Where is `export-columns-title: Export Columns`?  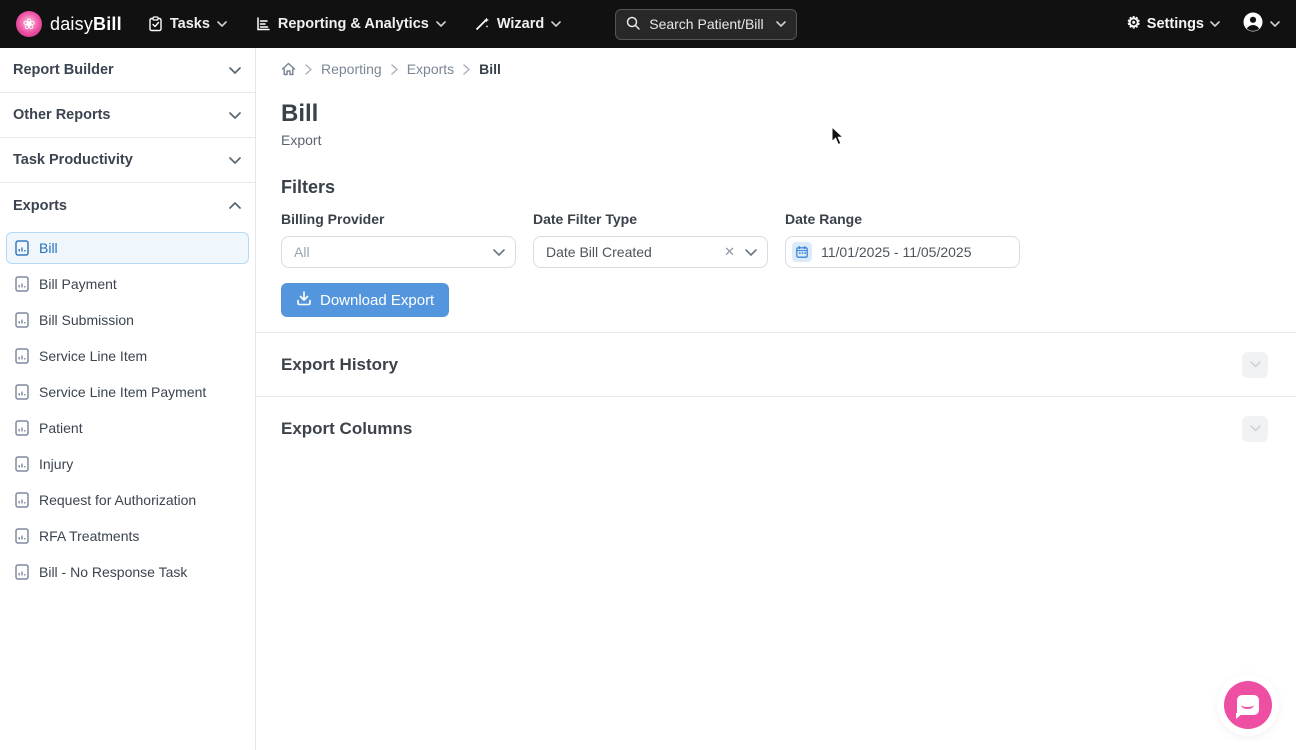
export-columns-title: Export Columns is located at coordinates (347, 428).